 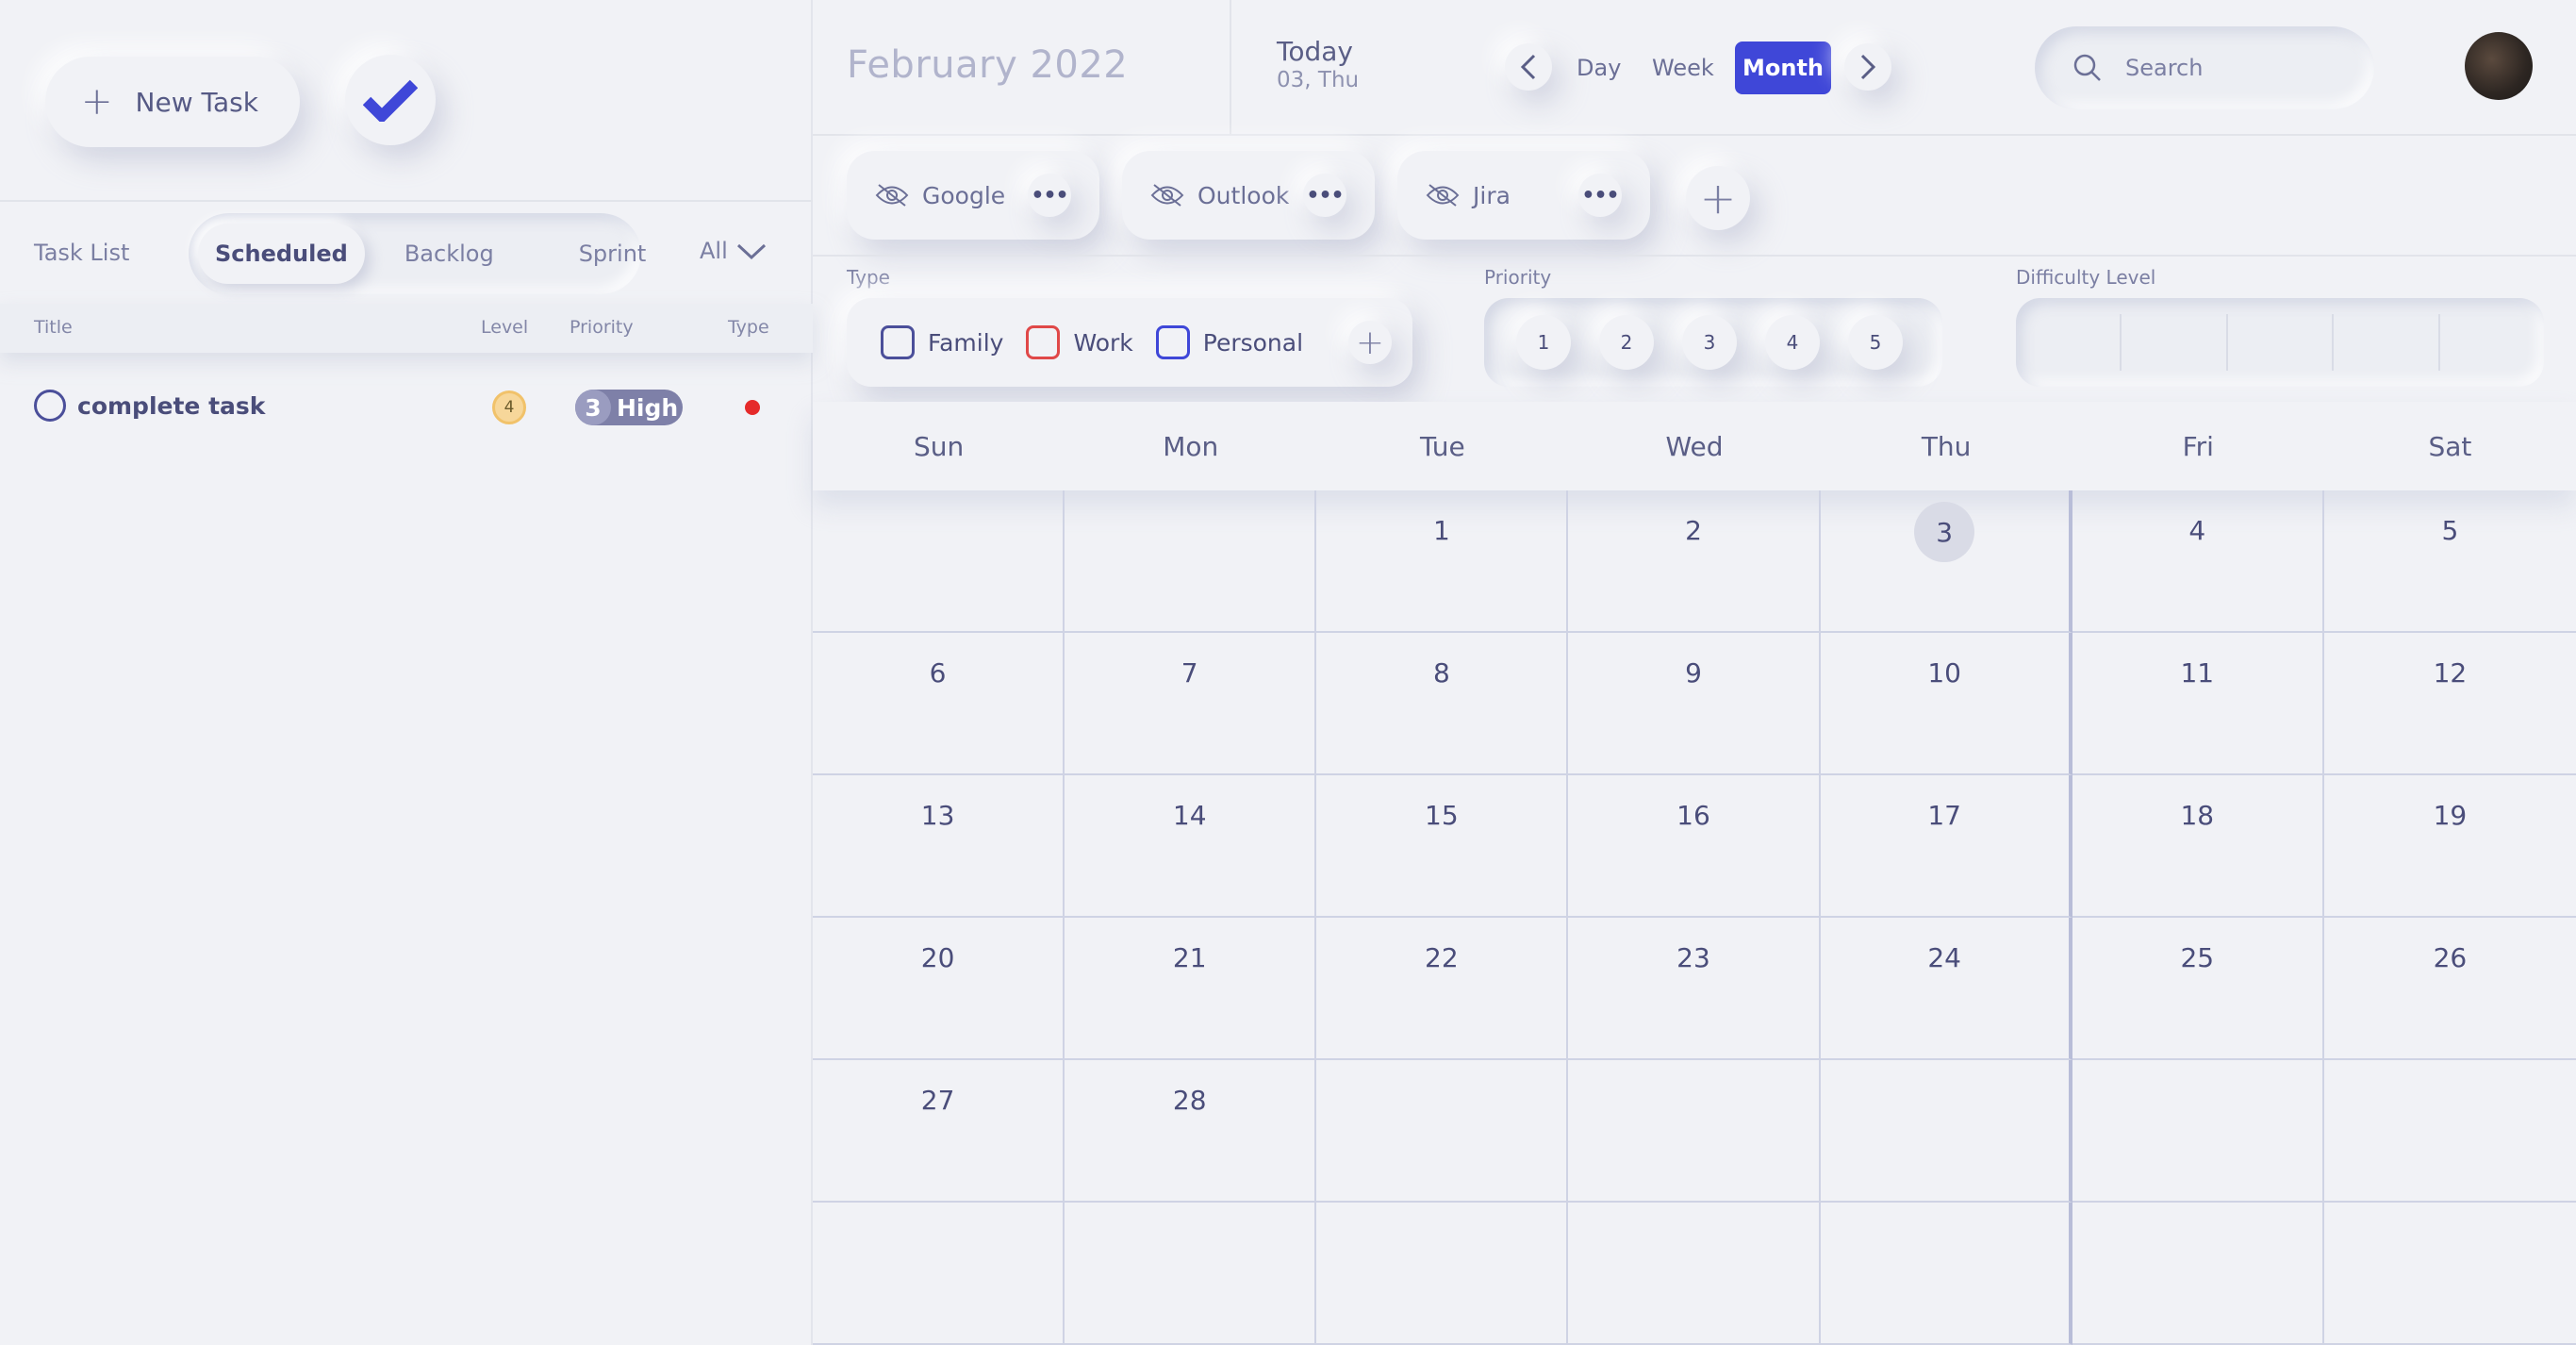 What do you see at coordinates (1946, 846) in the screenshot?
I see `calendar-day-cell: 17` at bounding box center [1946, 846].